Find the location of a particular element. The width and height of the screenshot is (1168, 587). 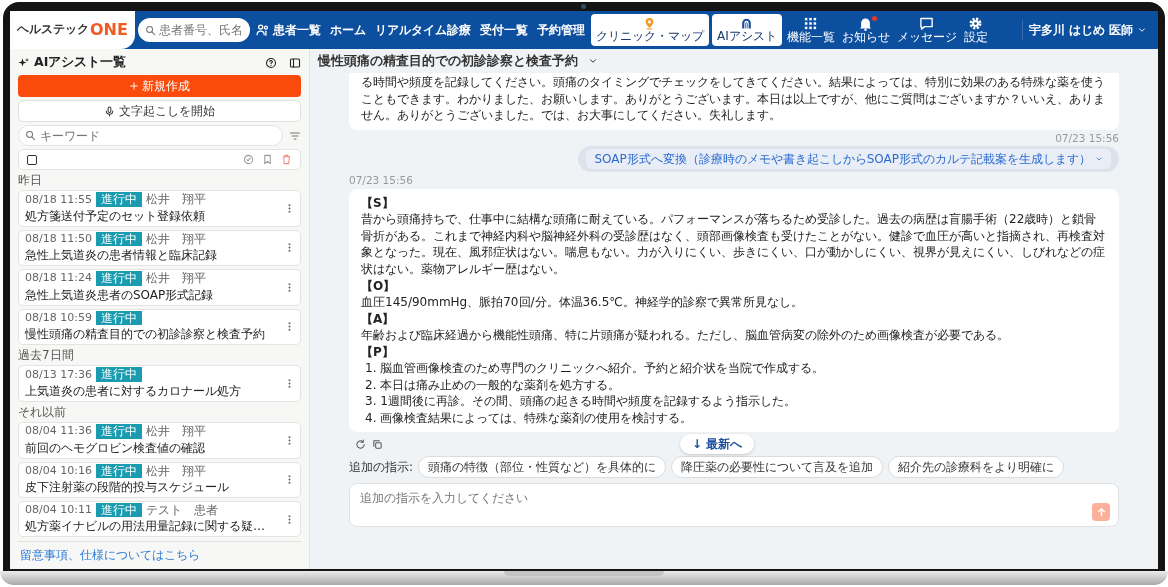

check-circle-icon is located at coordinates (248, 159).